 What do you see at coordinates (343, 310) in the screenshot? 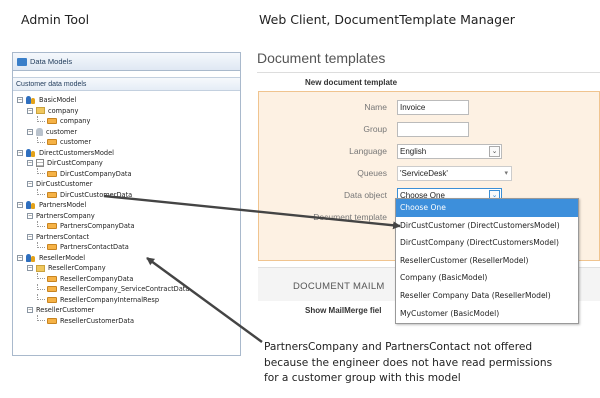
I see `show-mailmerge-fields-label: Show MailMerge fiel` at bounding box center [343, 310].